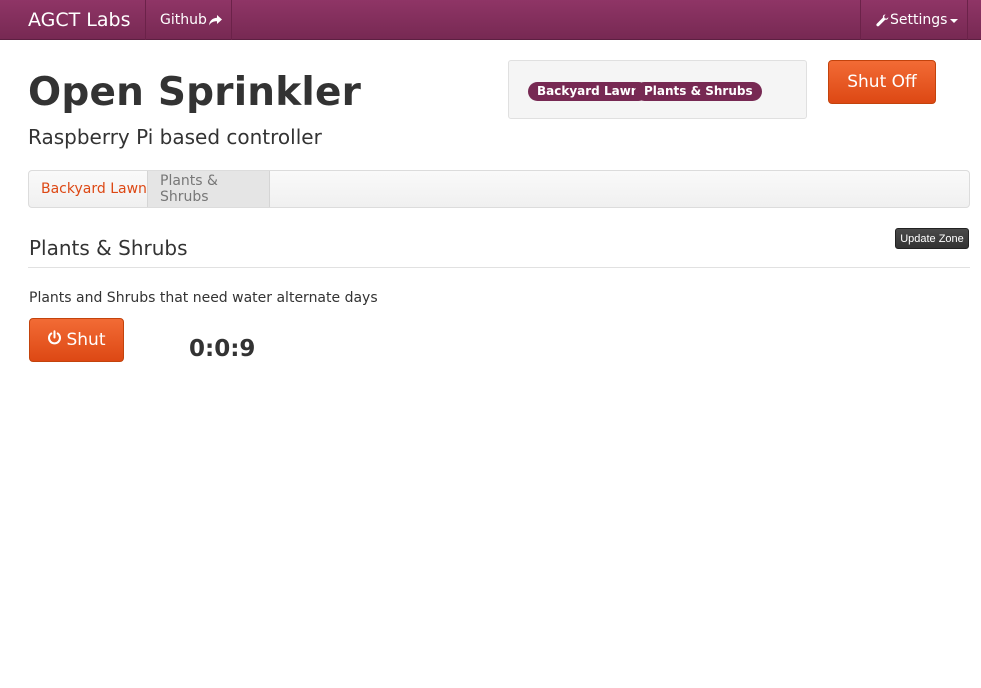 The height and width of the screenshot is (688, 981). Describe the element at coordinates (882, 20) in the screenshot. I see `wrench-icon` at that location.